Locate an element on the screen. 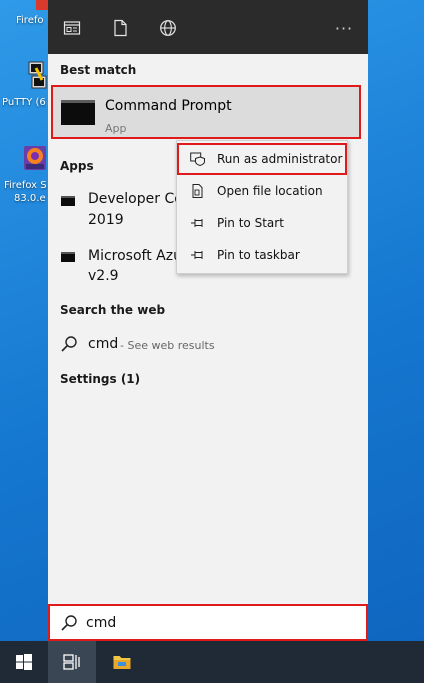 The height and width of the screenshot is (683, 424). apps-heading: Apps is located at coordinates (77, 166).